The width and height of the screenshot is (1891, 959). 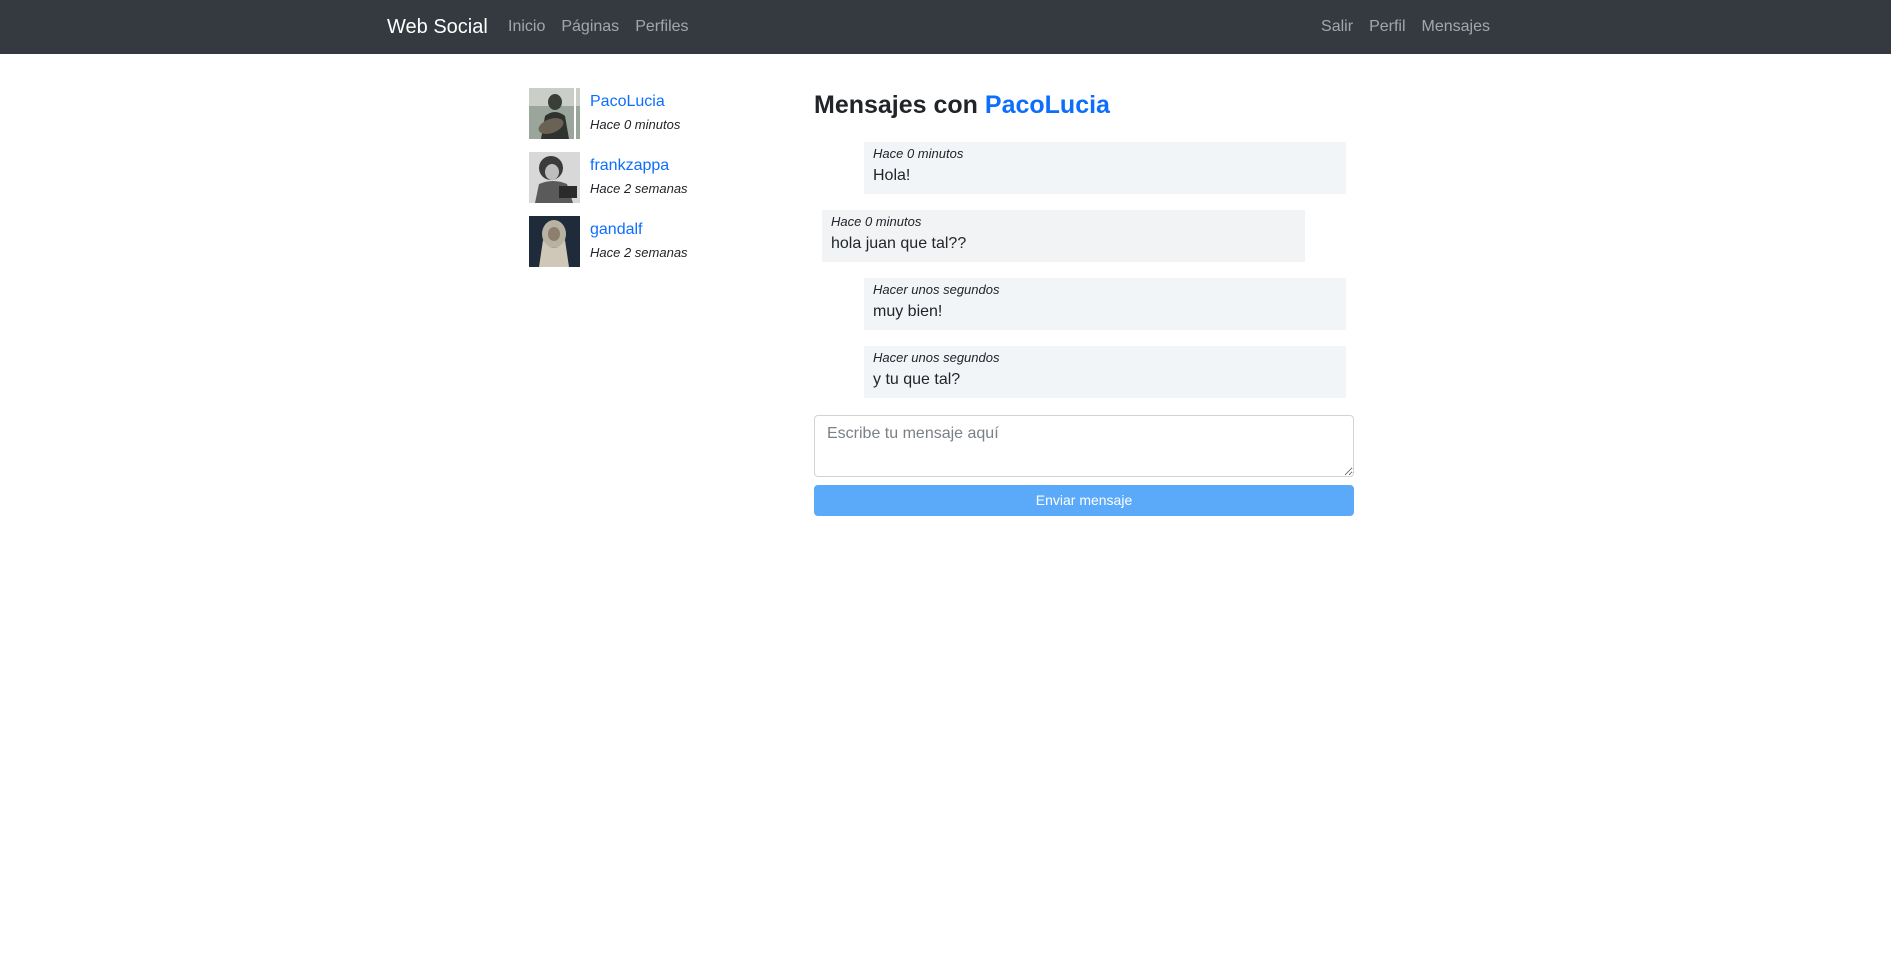 I want to click on conversation-username: PacoLucia, so click(x=635, y=102).